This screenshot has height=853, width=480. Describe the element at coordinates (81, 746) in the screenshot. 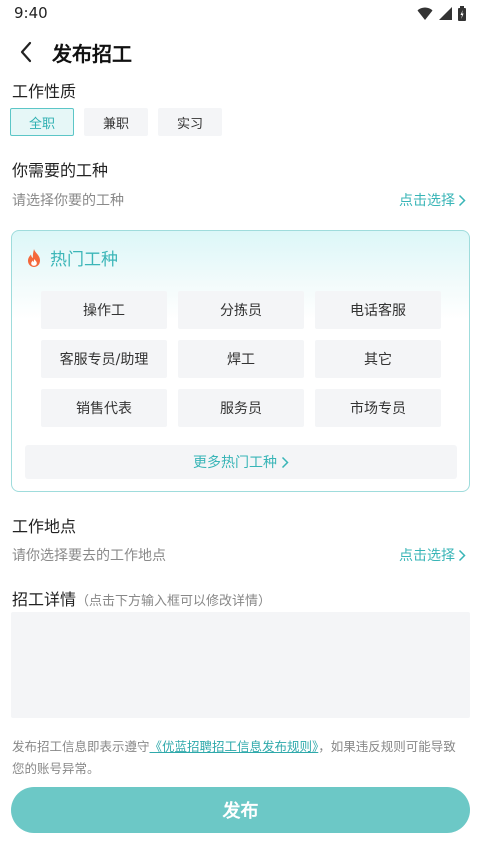

I see `agreement-prefix: 发布招工信息即表示遵守` at that location.